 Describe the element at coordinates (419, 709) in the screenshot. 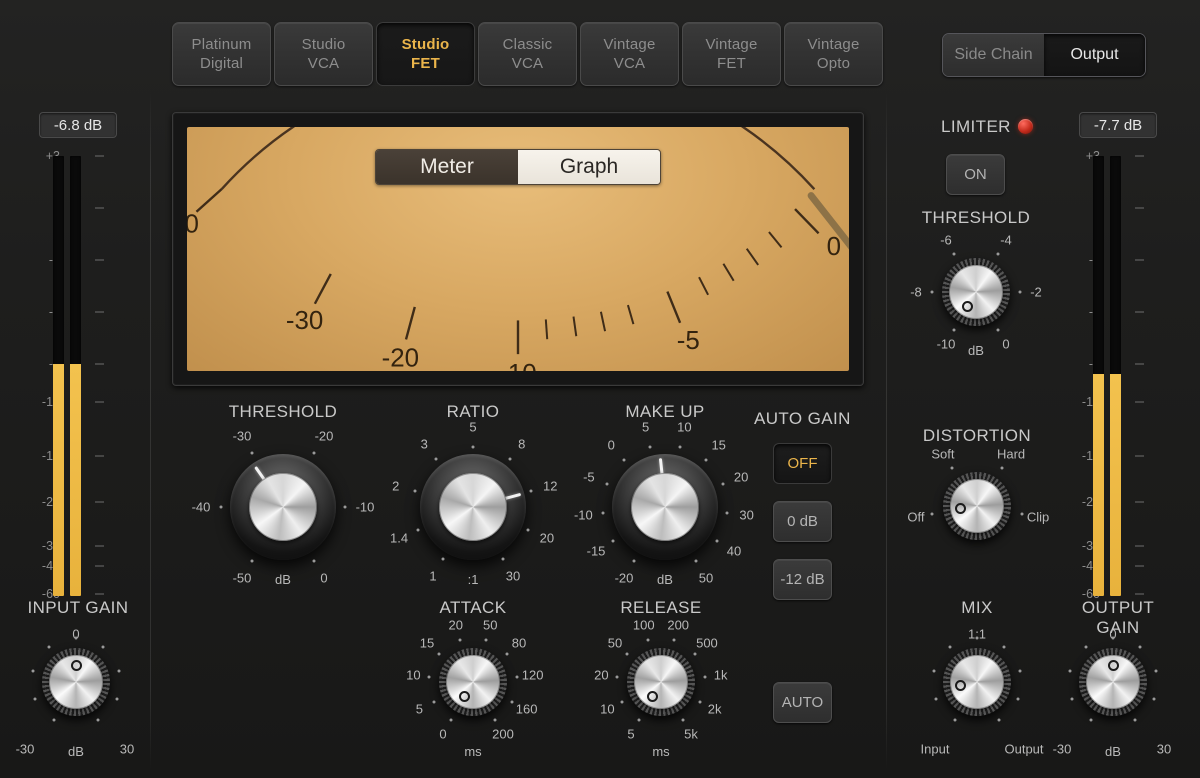

I see `attack-tick-label: 5` at that location.